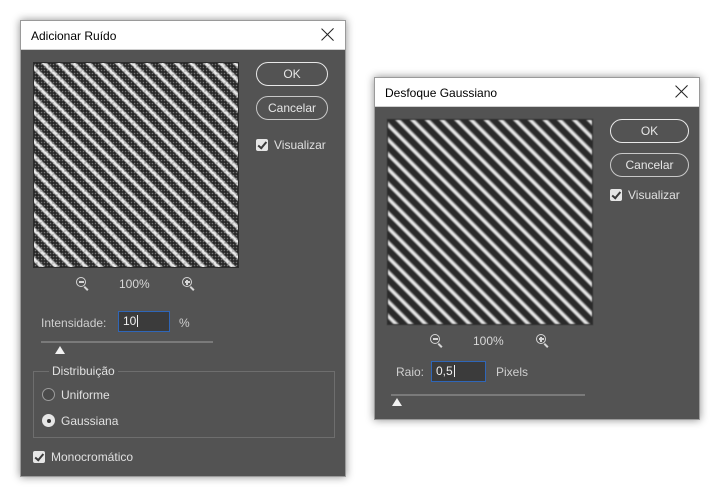  I want to click on blur-zoom-controls: 100%, so click(495, 342).